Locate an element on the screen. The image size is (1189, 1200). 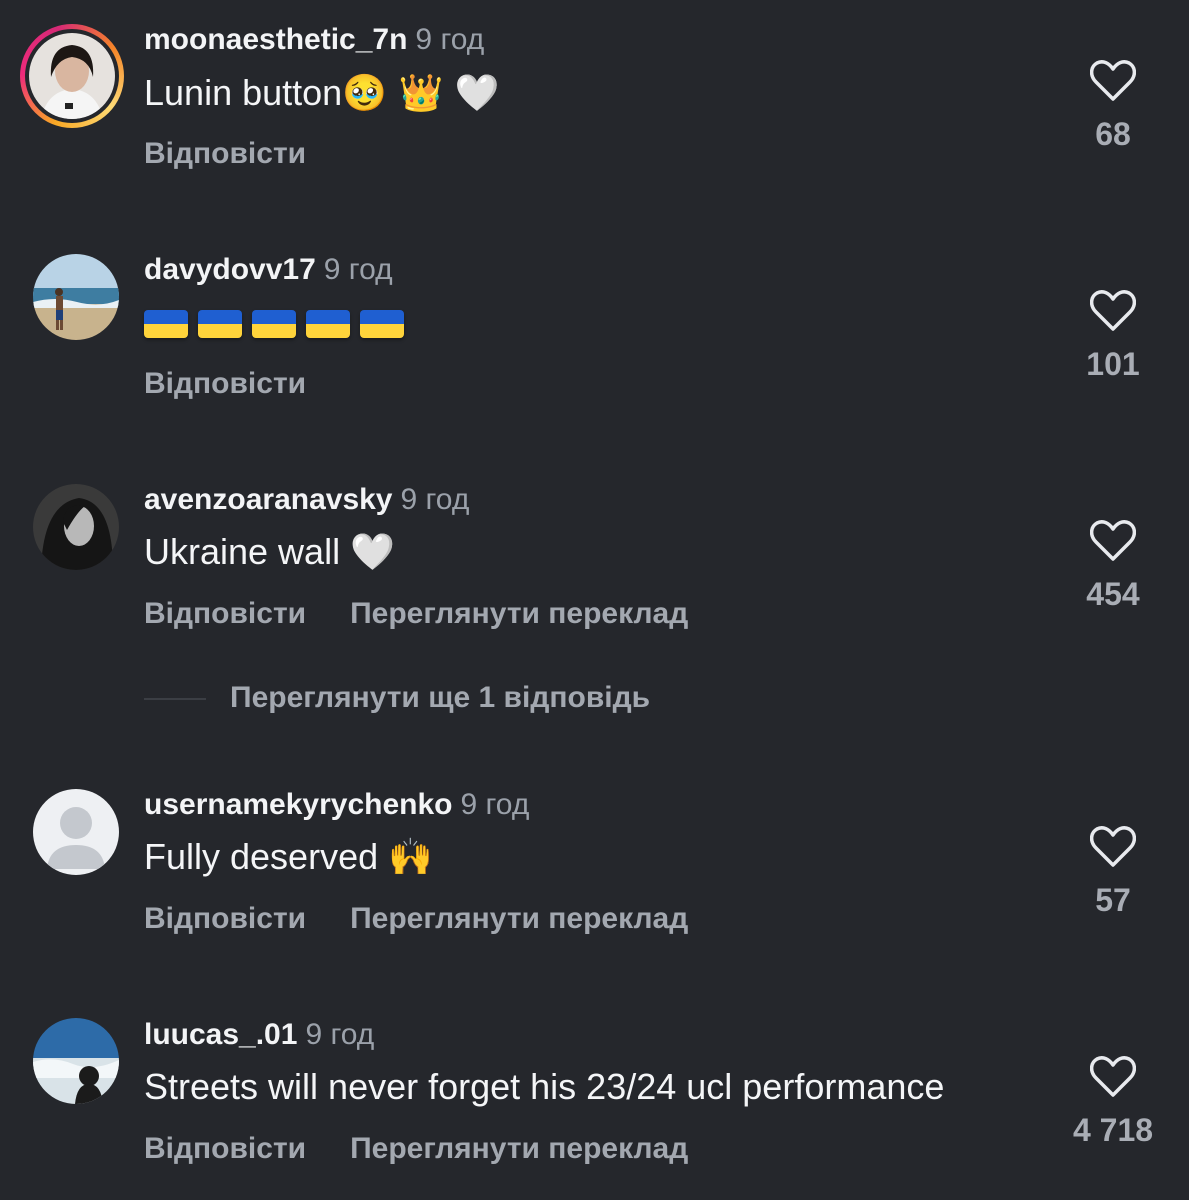
comment-meta: davydovv17 9 год is located at coordinates (268, 270).